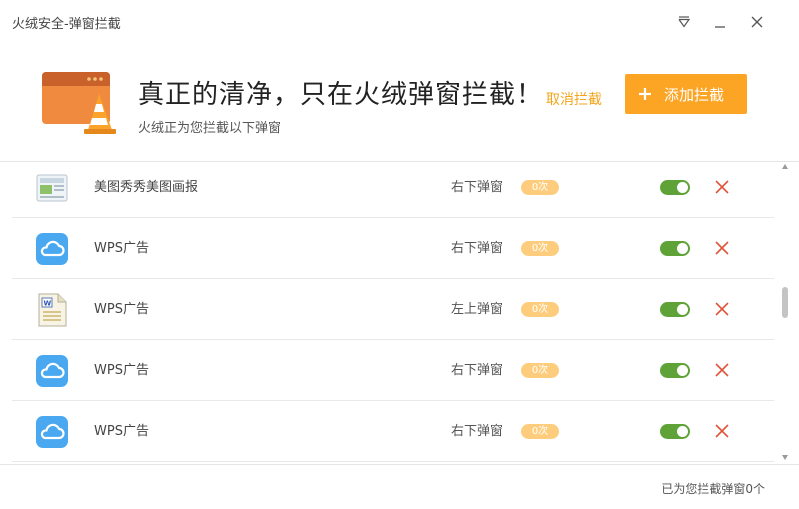 Image resolution: width=799 pixels, height=509 pixels. What do you see at coordinates (393, 190) in the screenshot?
I see `list-item: 美图秀秀美图画报 右下弹窗 0次` at bounding box center [393, 190].